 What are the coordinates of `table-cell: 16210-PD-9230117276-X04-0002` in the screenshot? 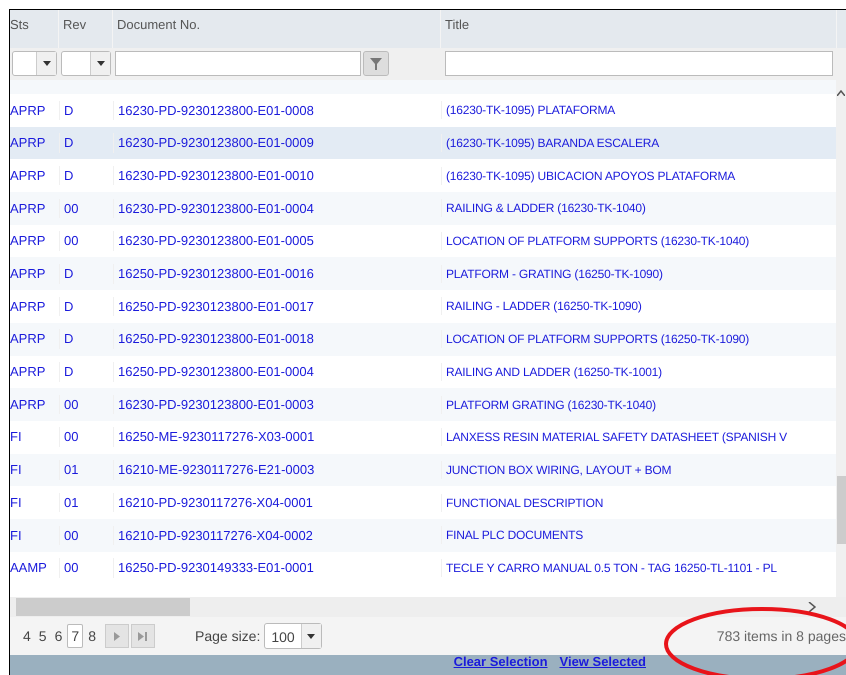 It's located at (277, 536).